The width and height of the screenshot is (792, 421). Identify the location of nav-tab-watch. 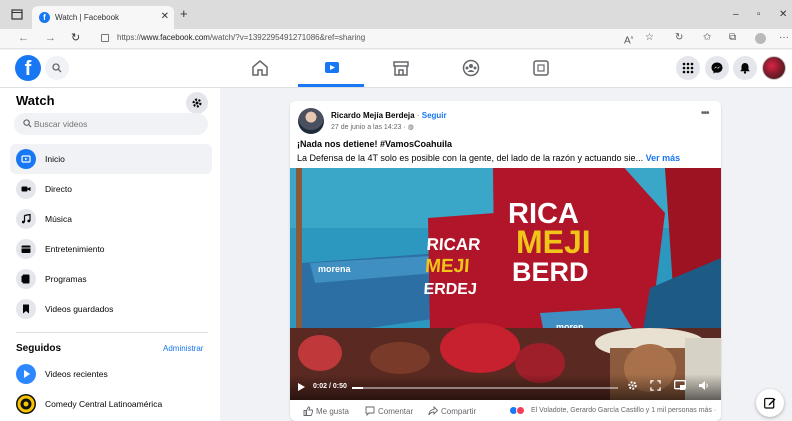
(331, 68).